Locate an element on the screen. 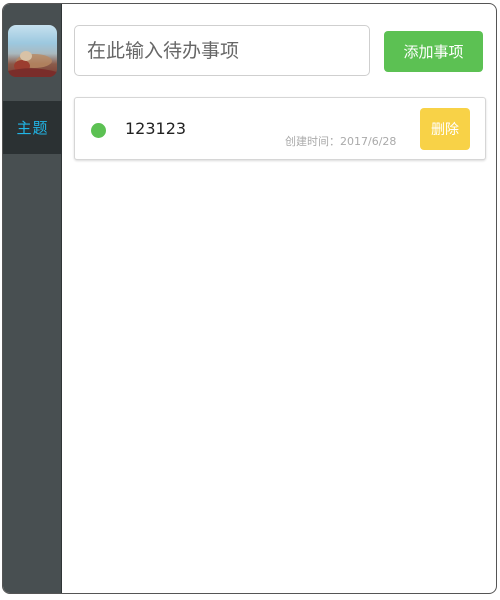 The width and height of the screenshot is (500, 600). created-time-date: 2017/6/28 is located at coordinates (368, 141).